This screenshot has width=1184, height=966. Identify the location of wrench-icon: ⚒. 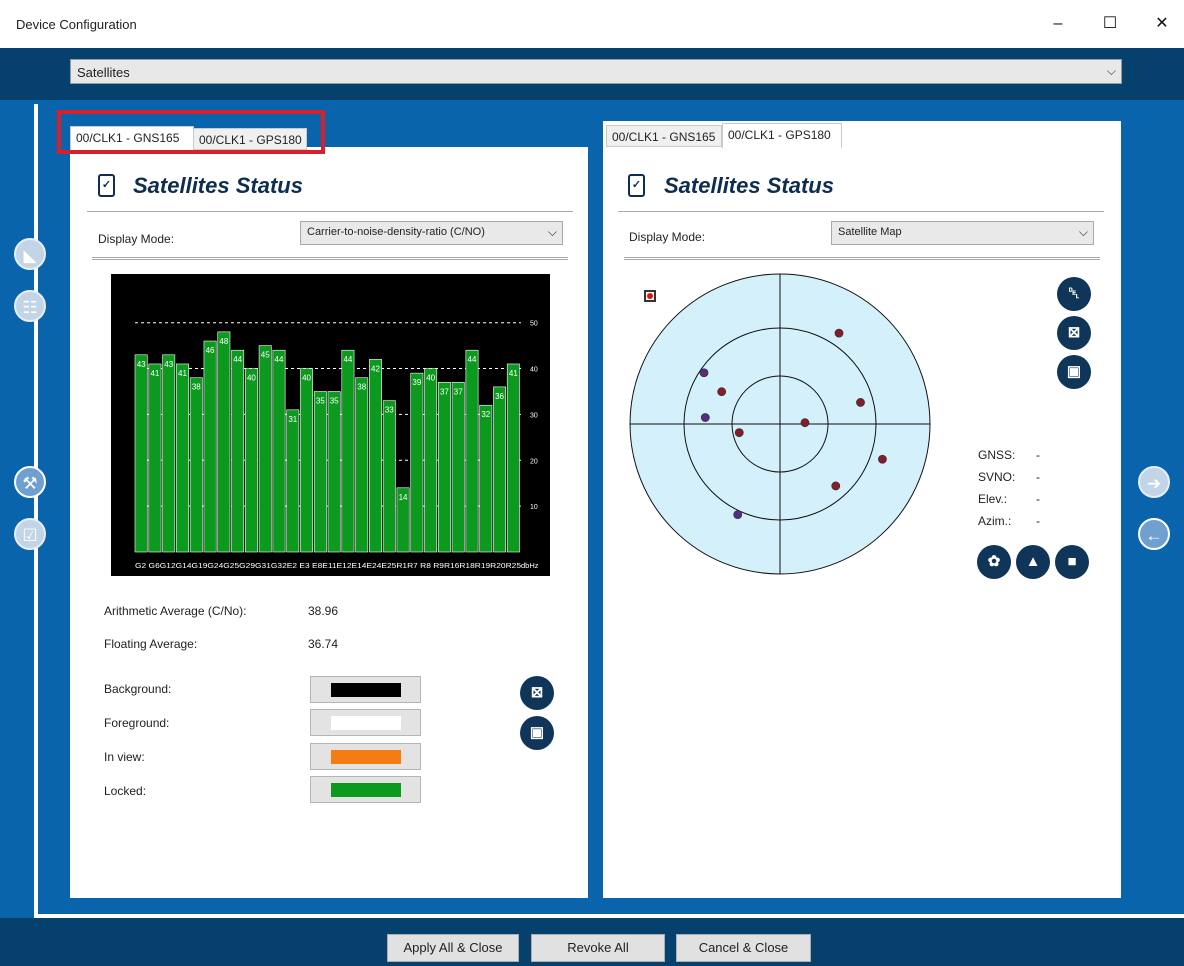
(30, 482).